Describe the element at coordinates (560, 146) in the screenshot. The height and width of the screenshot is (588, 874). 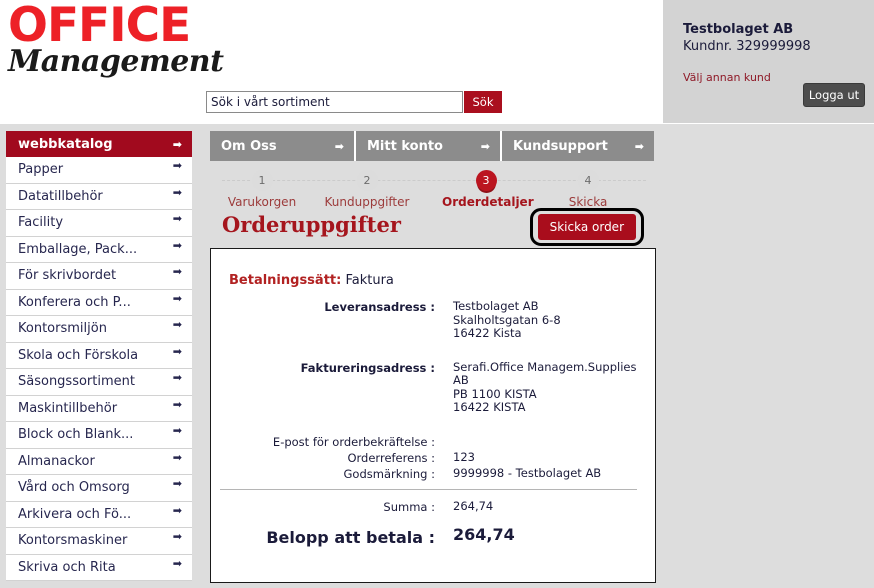
I see `nav-tab-label: Kundsupport` at that location.